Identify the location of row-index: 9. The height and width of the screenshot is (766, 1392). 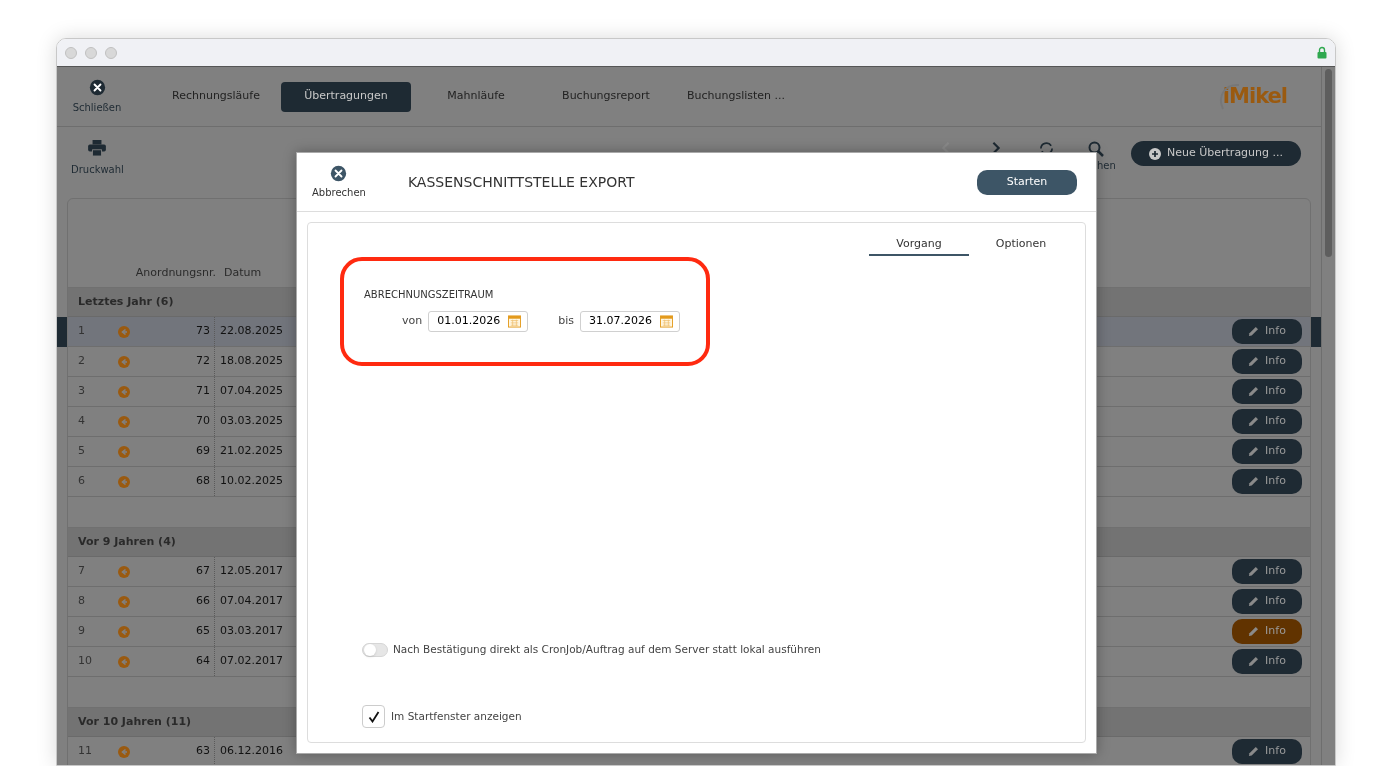
(81, 631).